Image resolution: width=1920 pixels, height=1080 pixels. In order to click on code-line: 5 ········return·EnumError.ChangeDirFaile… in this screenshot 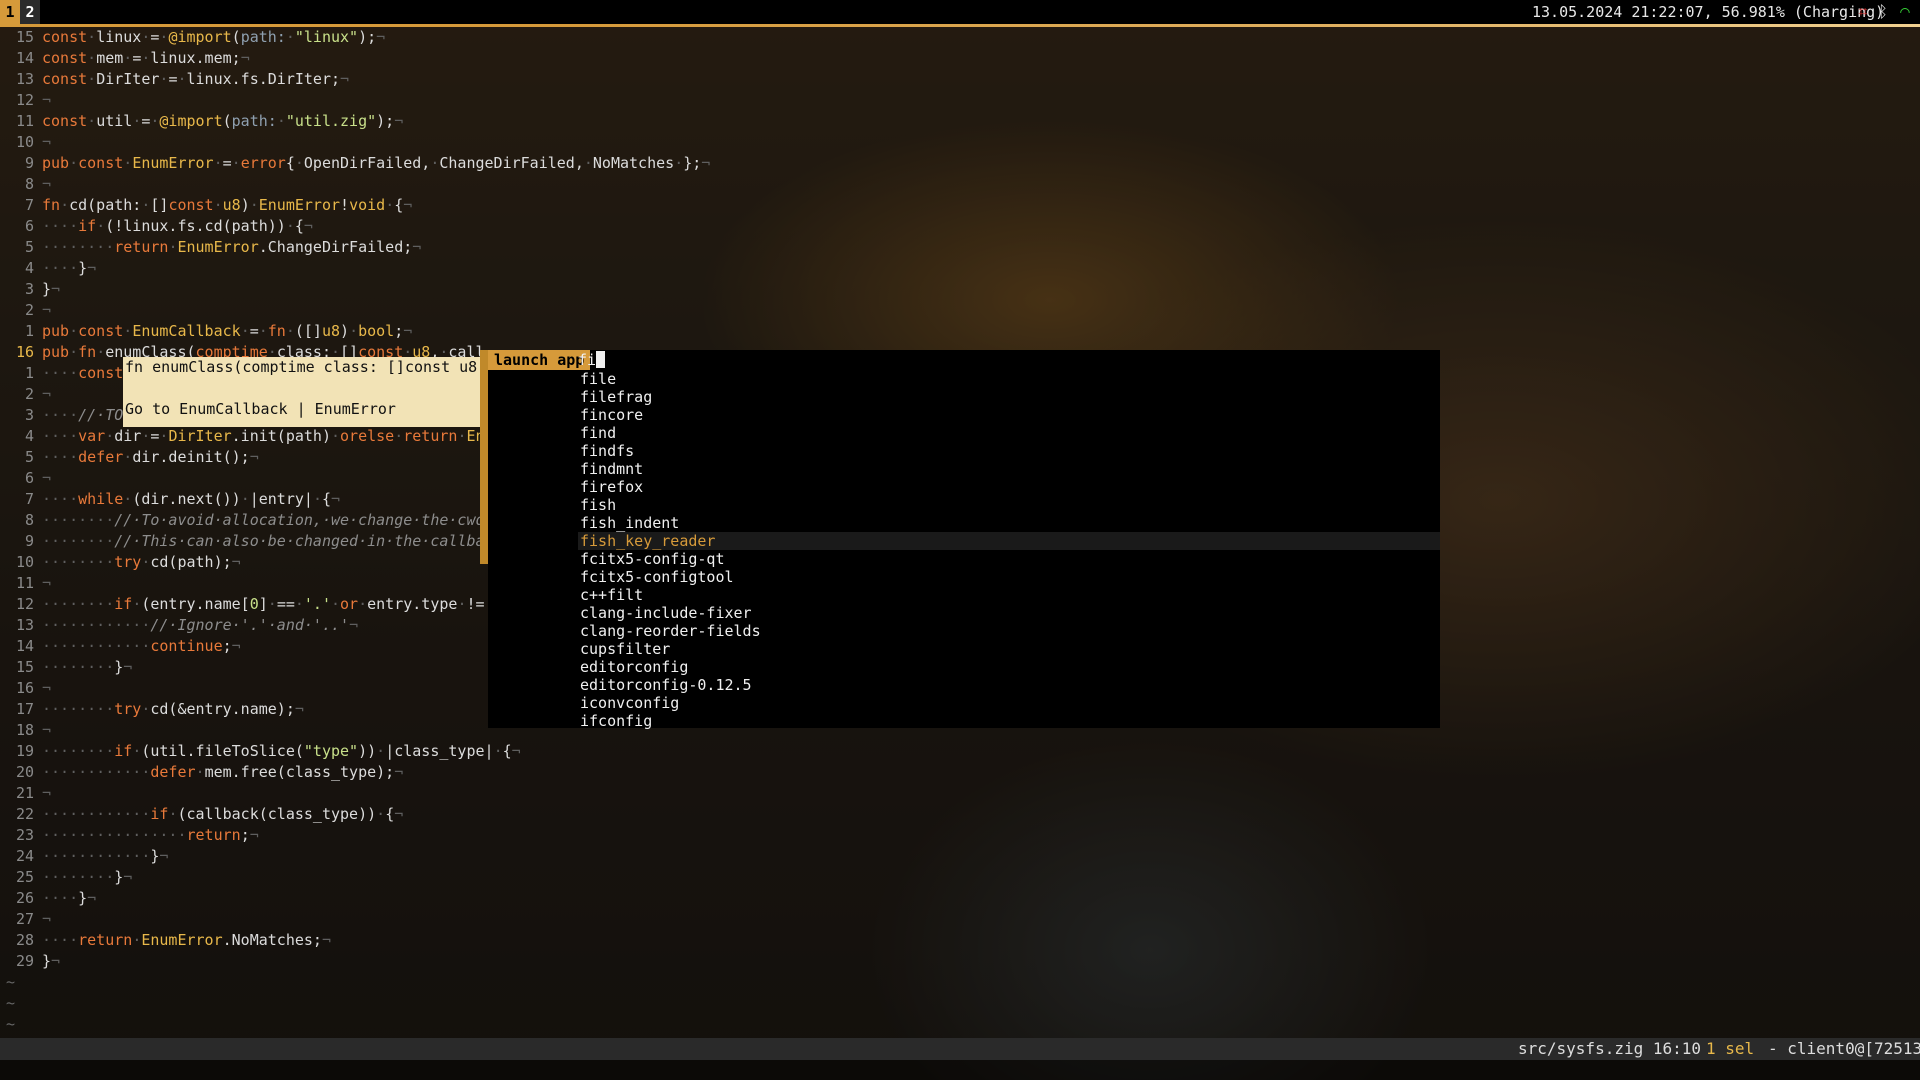, I will do `click(210, 247)`.